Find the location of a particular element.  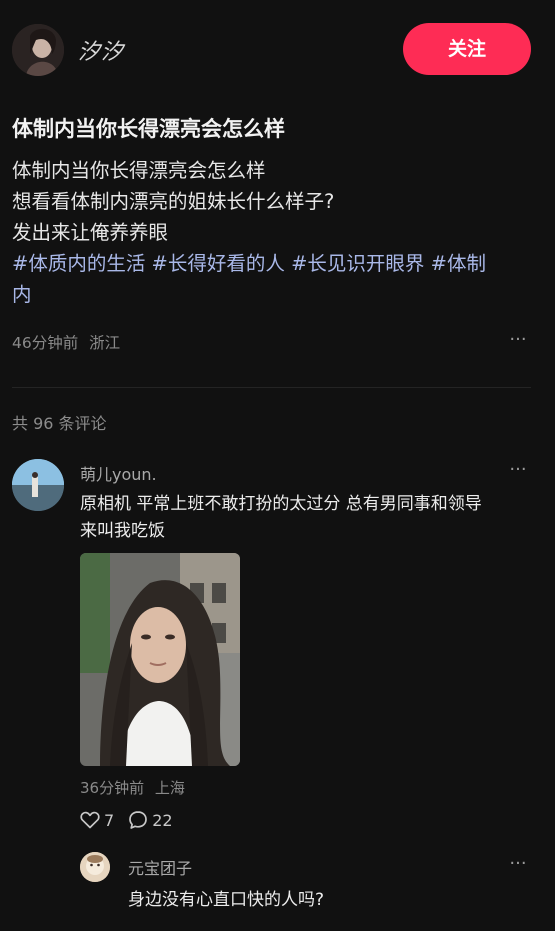

comment-more-icon: ··· is located at coordinates (518, 472).